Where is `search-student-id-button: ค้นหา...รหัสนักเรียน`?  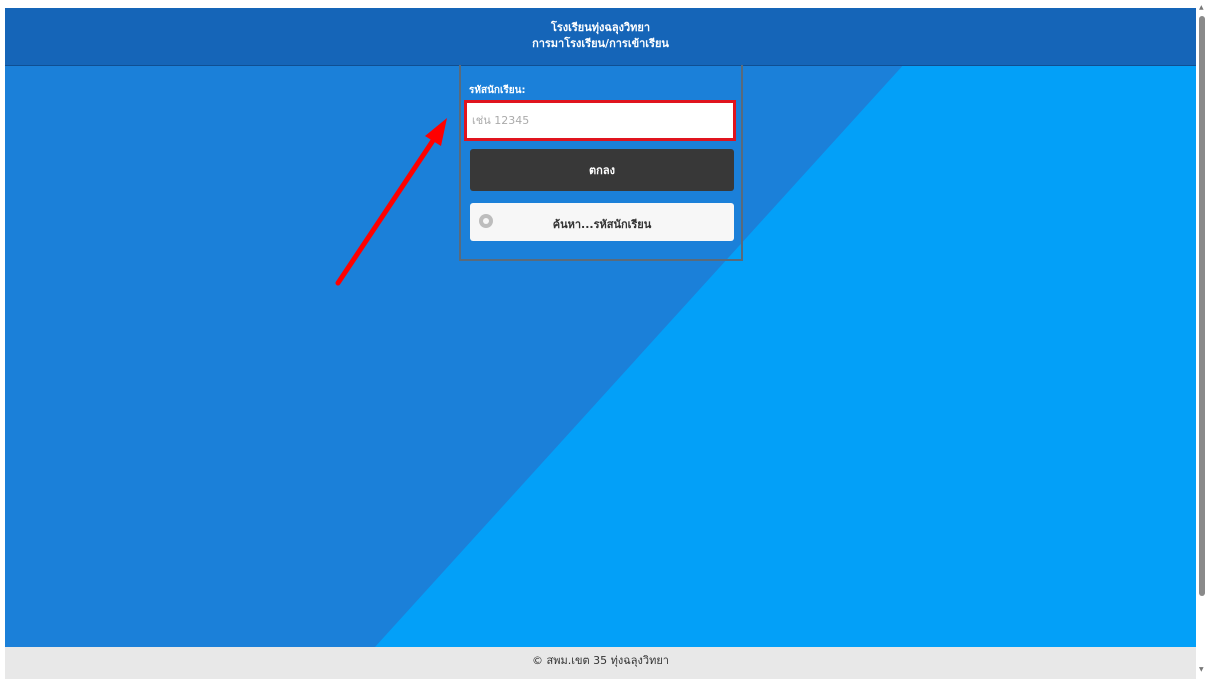
search-student-id-button: ค้นหา...รหัสนักเรียน is located at coordinates (602, 222).